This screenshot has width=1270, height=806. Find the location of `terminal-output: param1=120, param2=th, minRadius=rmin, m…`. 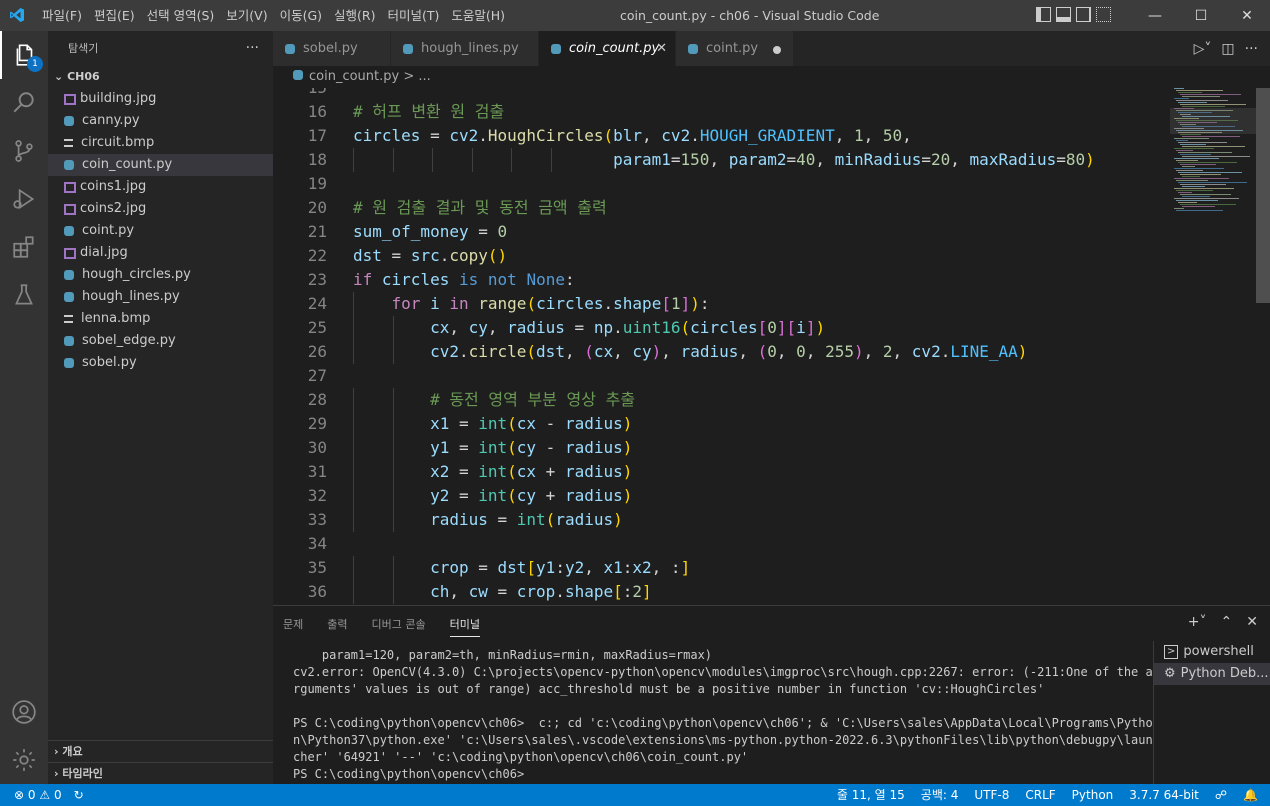

terminal-output: param1=120, param2=th, minRadius=rmin, m… is located at coordinates (723, 715).